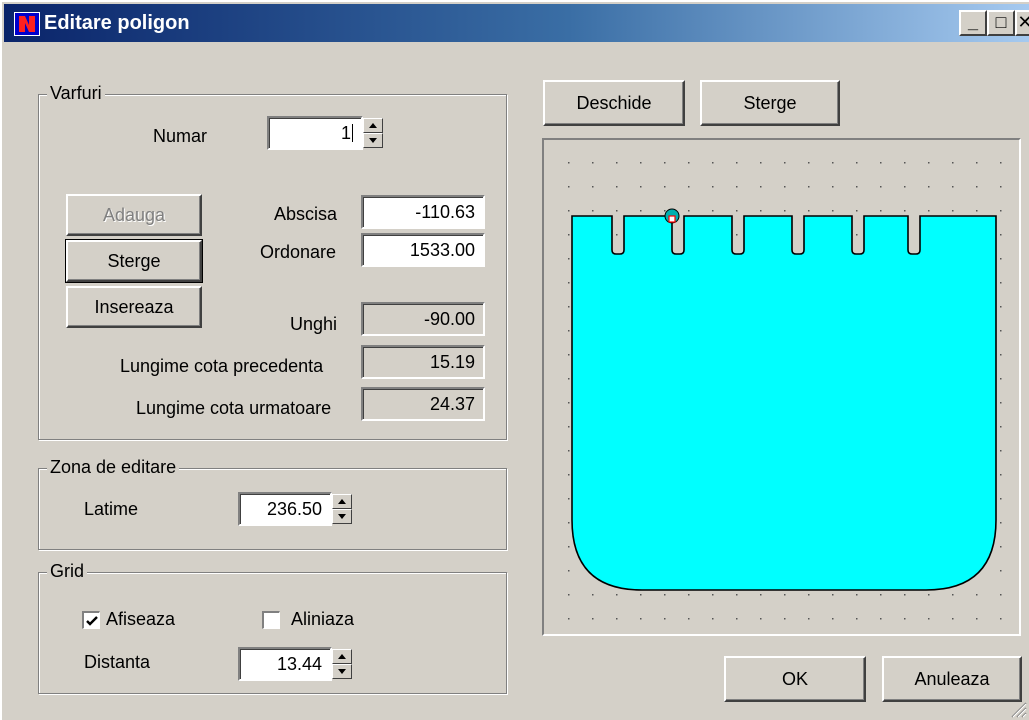 The height and width of the screenshot is (720, 1029). Describe the element at coordinates (795, 679) in the screenshot. I see `ok-button: OK` at that location.